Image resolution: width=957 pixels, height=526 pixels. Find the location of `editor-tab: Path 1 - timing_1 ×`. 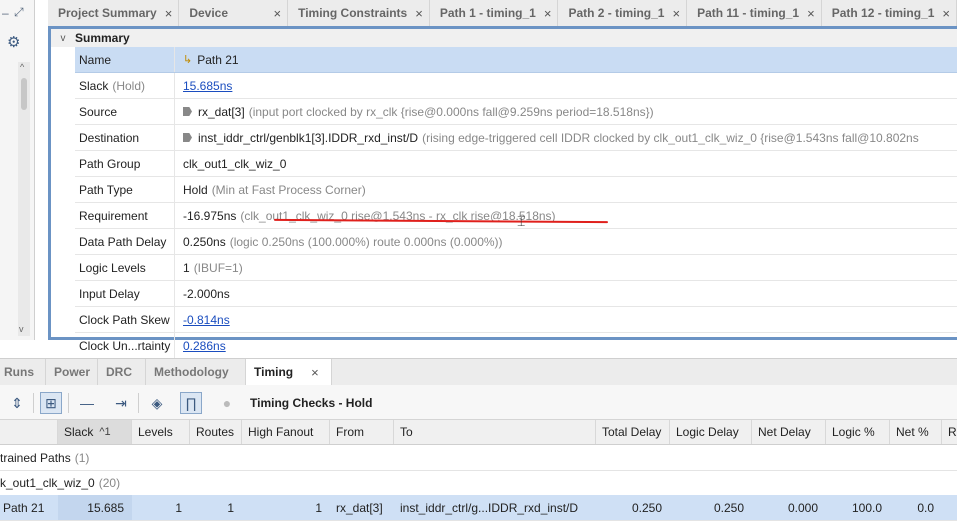

editor-tab: Path 1 - timing_1 × is located at coordinates (494, 13).